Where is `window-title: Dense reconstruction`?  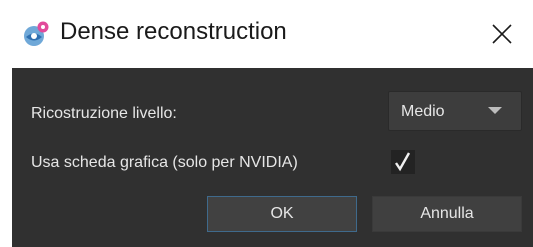
window-title: Dense reconstruction is located at coordinates (173, 31).